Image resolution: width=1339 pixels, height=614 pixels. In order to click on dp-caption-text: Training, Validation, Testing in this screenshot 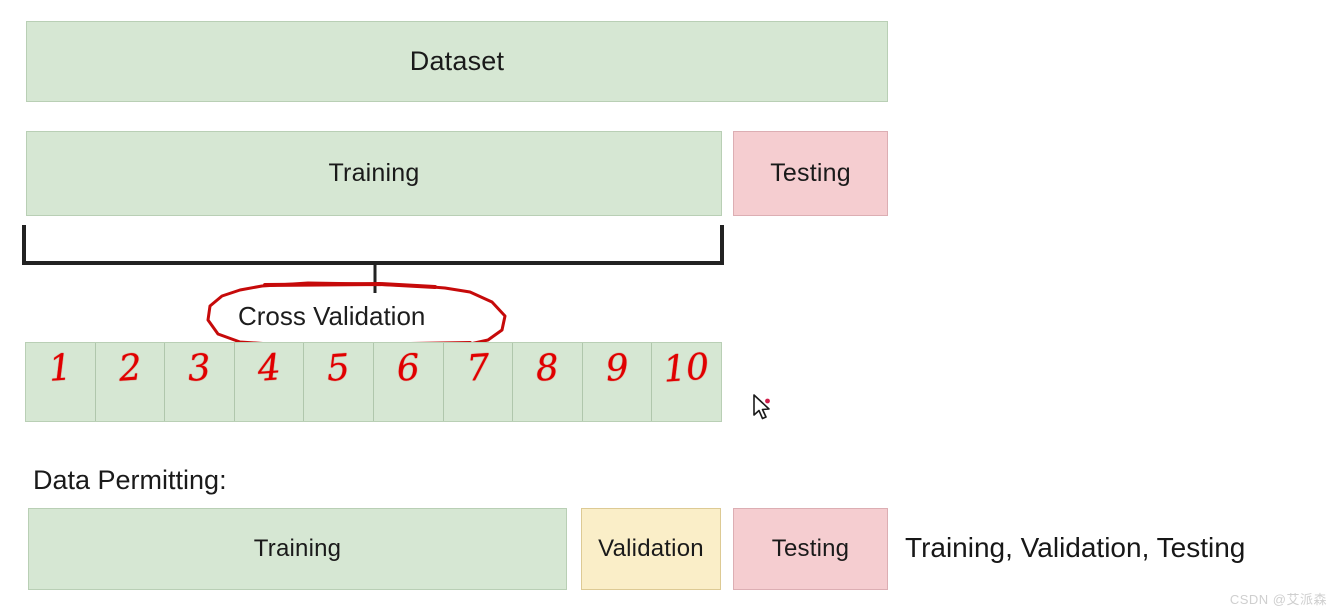, I will do `click(1075, 547)`.